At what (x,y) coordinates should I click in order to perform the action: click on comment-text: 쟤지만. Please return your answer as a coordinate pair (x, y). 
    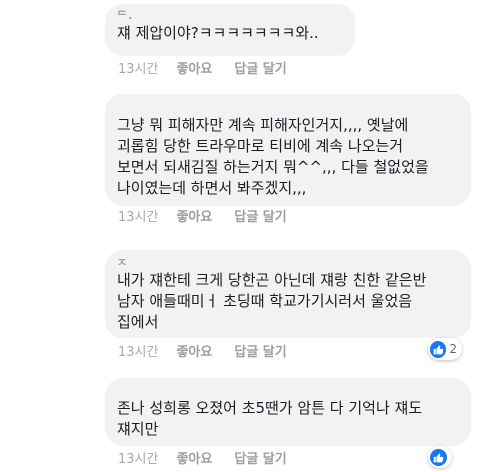
    Looking at the image, I should click on (138, 429).